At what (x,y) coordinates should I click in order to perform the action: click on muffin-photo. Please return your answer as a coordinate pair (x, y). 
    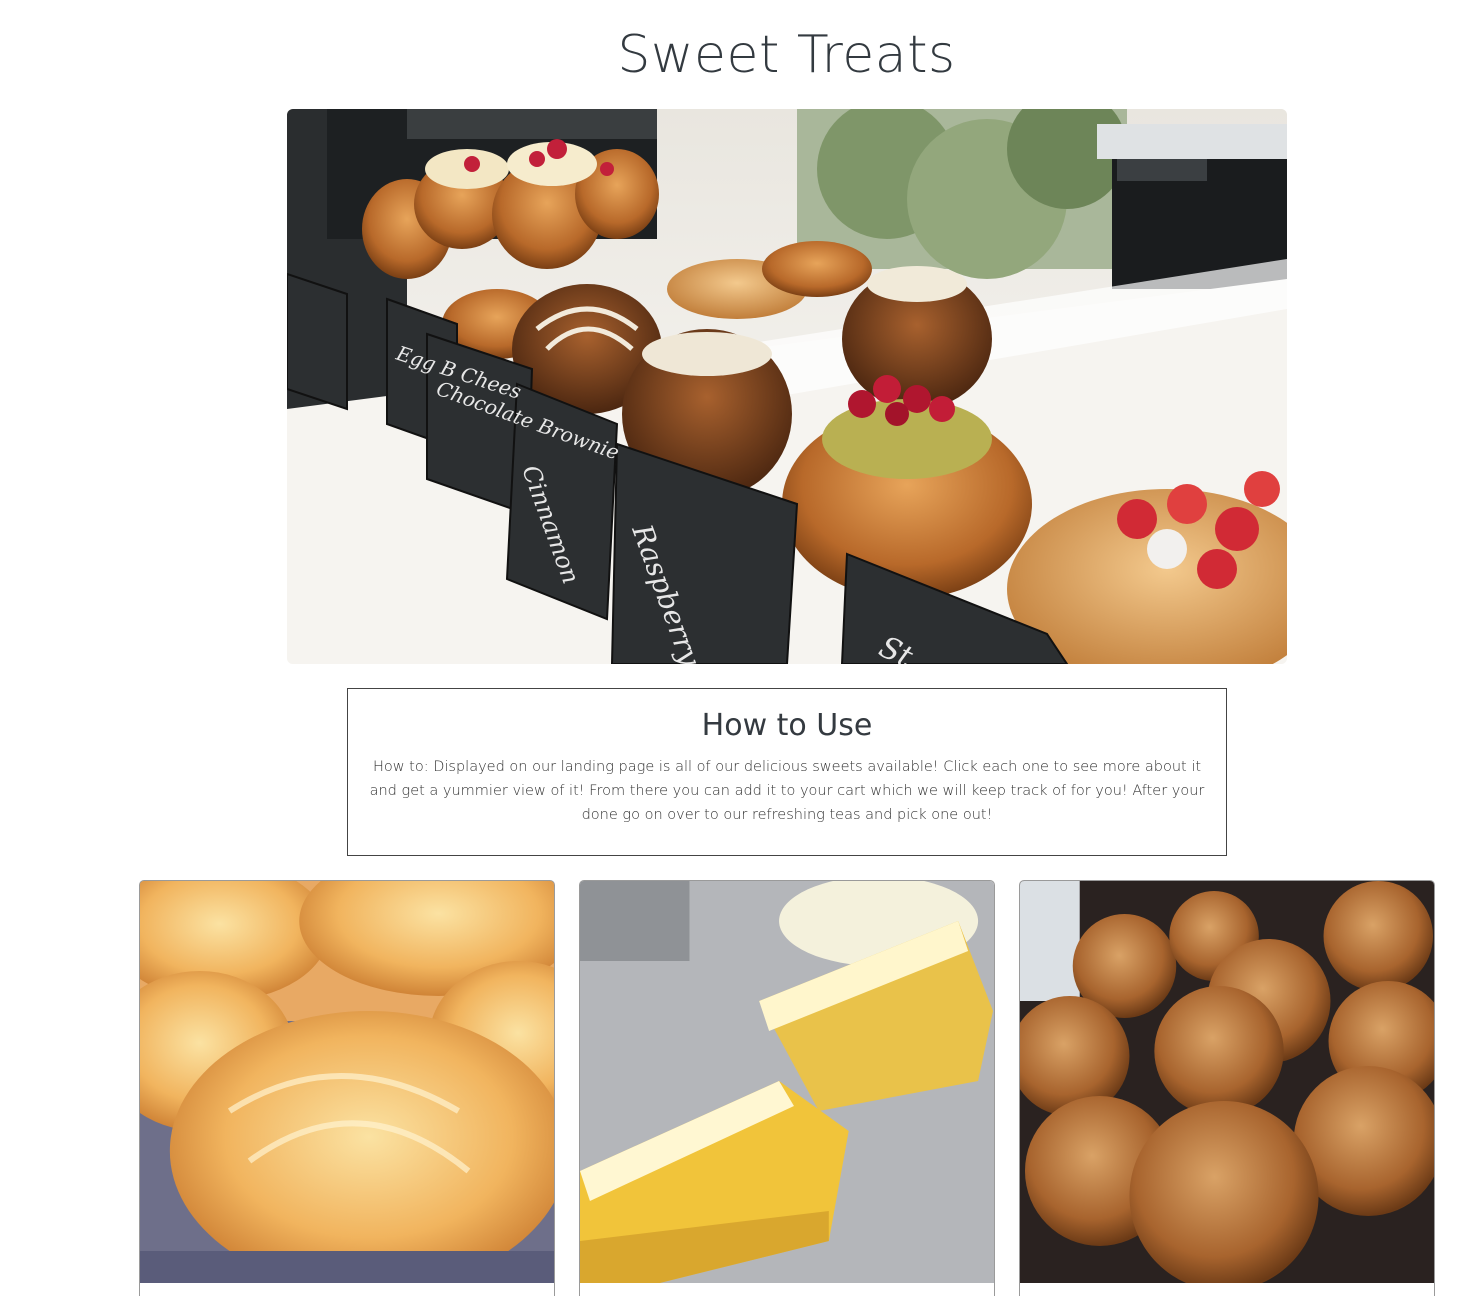
    Looking at the image, I should click on (1227, 1082).